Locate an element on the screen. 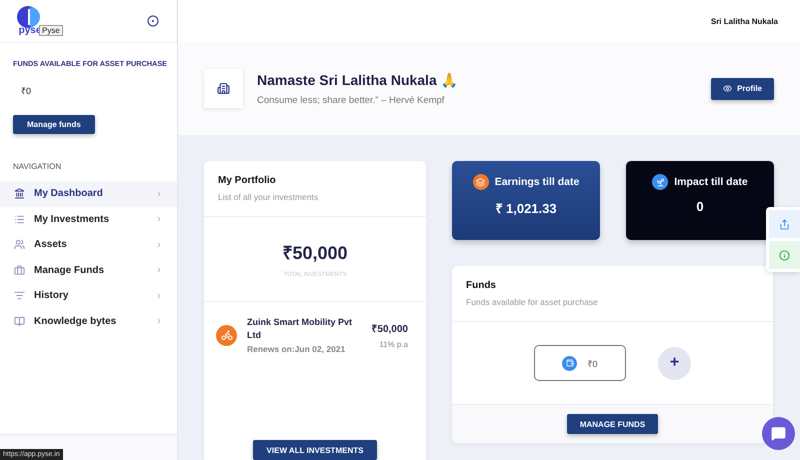  stat-title: Earnings till date is located at coordinates (537, 182).